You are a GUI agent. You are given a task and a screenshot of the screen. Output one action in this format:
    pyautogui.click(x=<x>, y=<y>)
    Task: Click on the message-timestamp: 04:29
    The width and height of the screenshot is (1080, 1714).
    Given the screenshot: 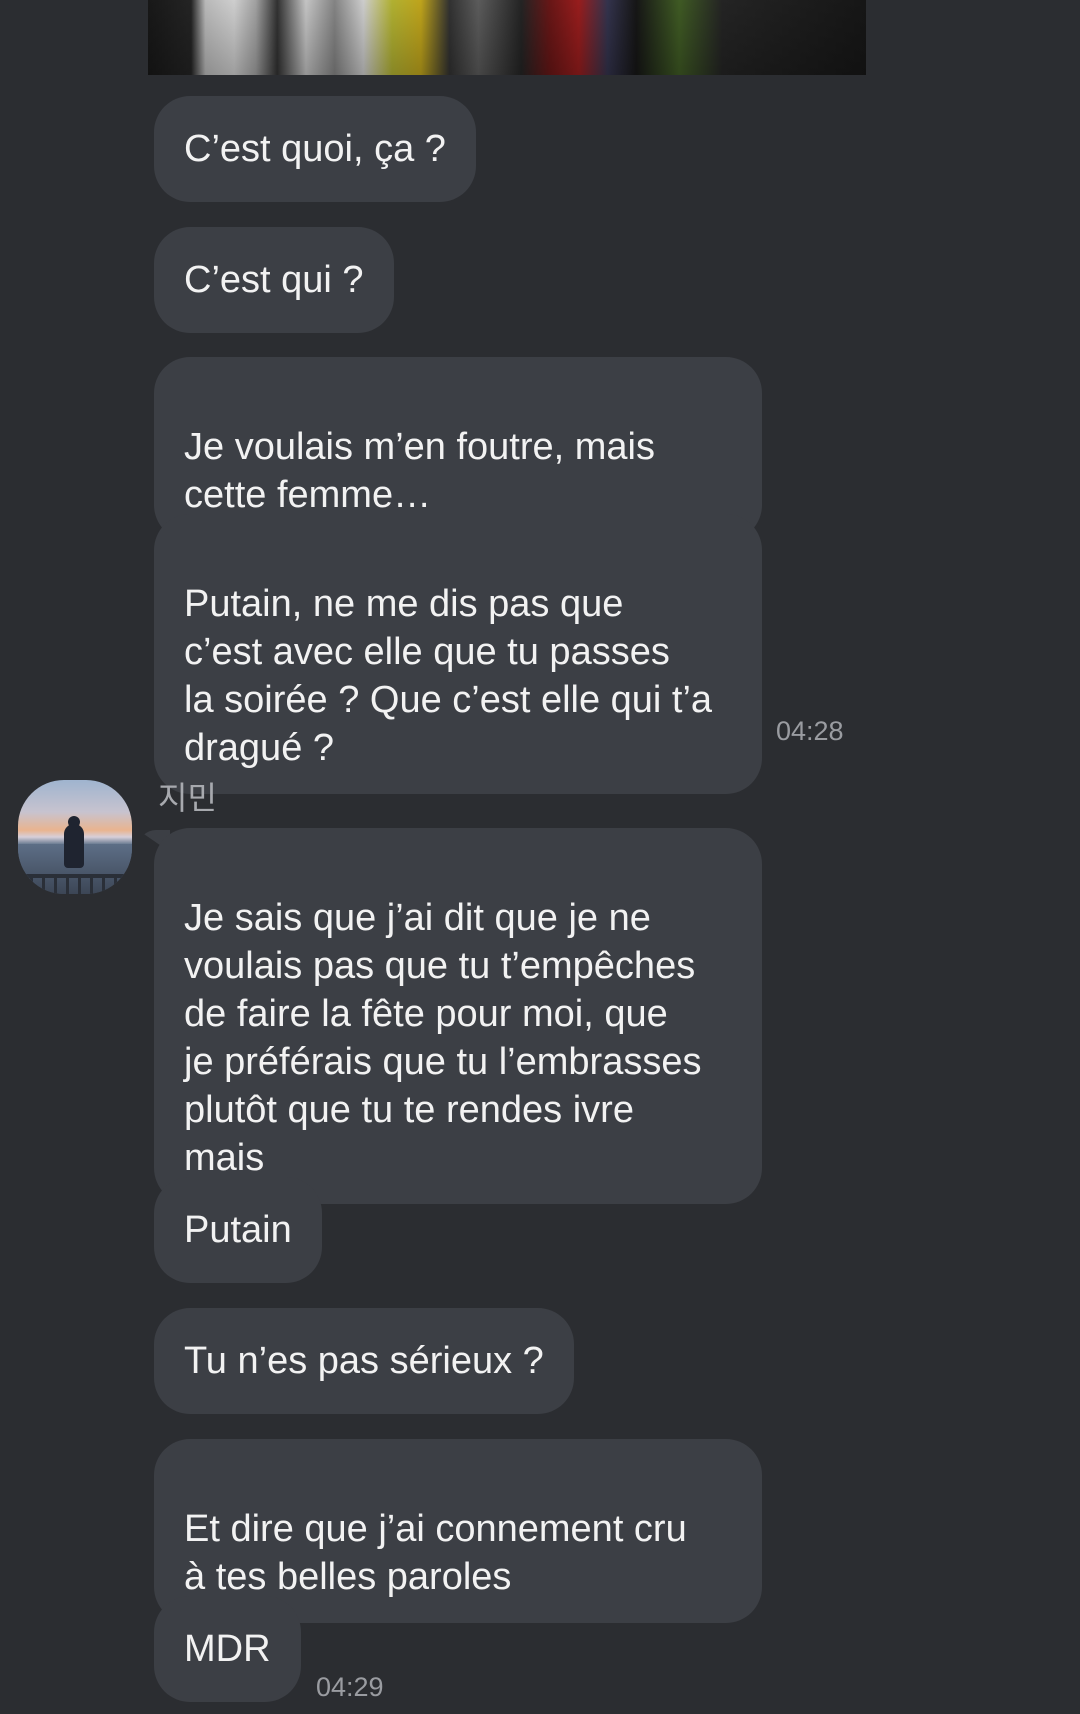 What is the action you would take?
    pyautogui.click(x=350, y=1687)
    